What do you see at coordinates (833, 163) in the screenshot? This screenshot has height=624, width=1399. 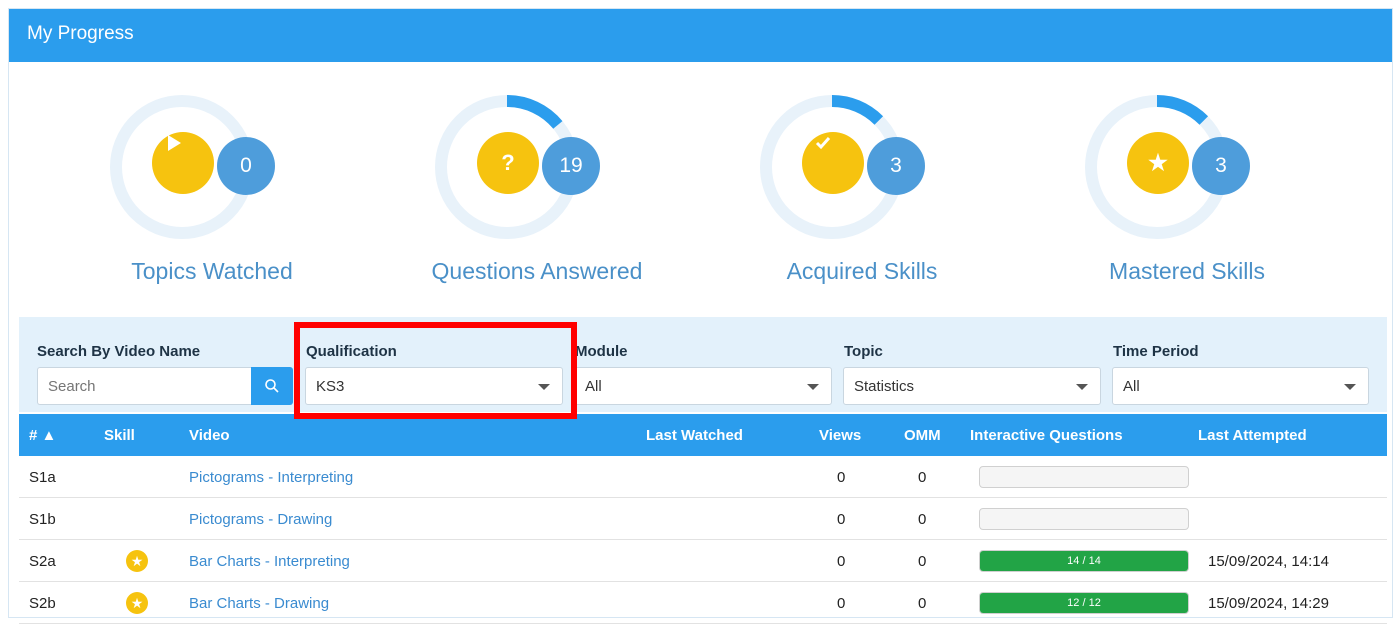 I see `check-icon` at bounding box center [833, 163].